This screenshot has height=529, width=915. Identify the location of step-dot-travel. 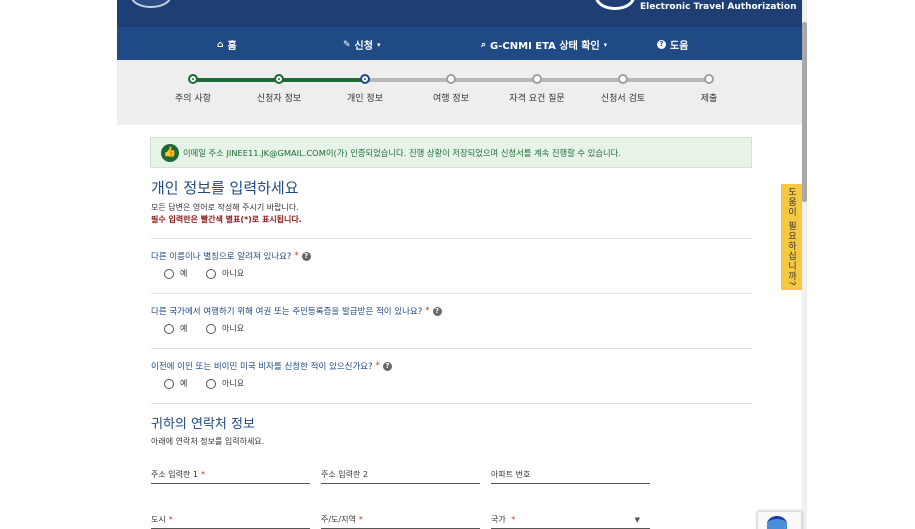
(451, 79).